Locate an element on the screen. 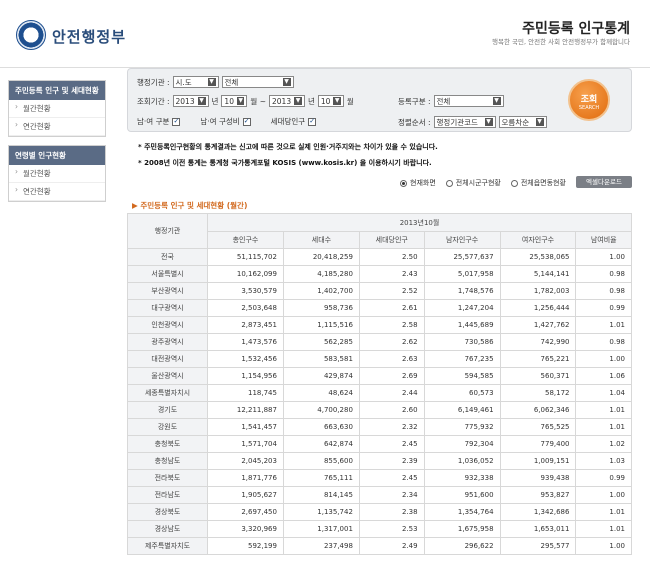  government-emblem-icon is located at coordinates (31, 35).